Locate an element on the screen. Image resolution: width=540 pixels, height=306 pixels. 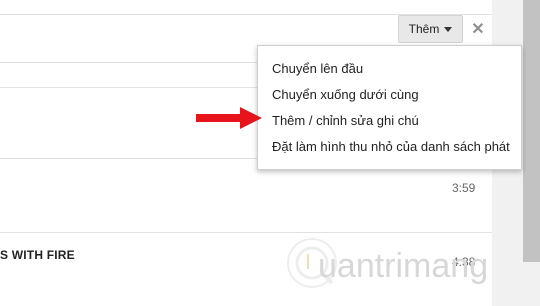
more-button-label: Thêm is located at coordinates (424, 29).